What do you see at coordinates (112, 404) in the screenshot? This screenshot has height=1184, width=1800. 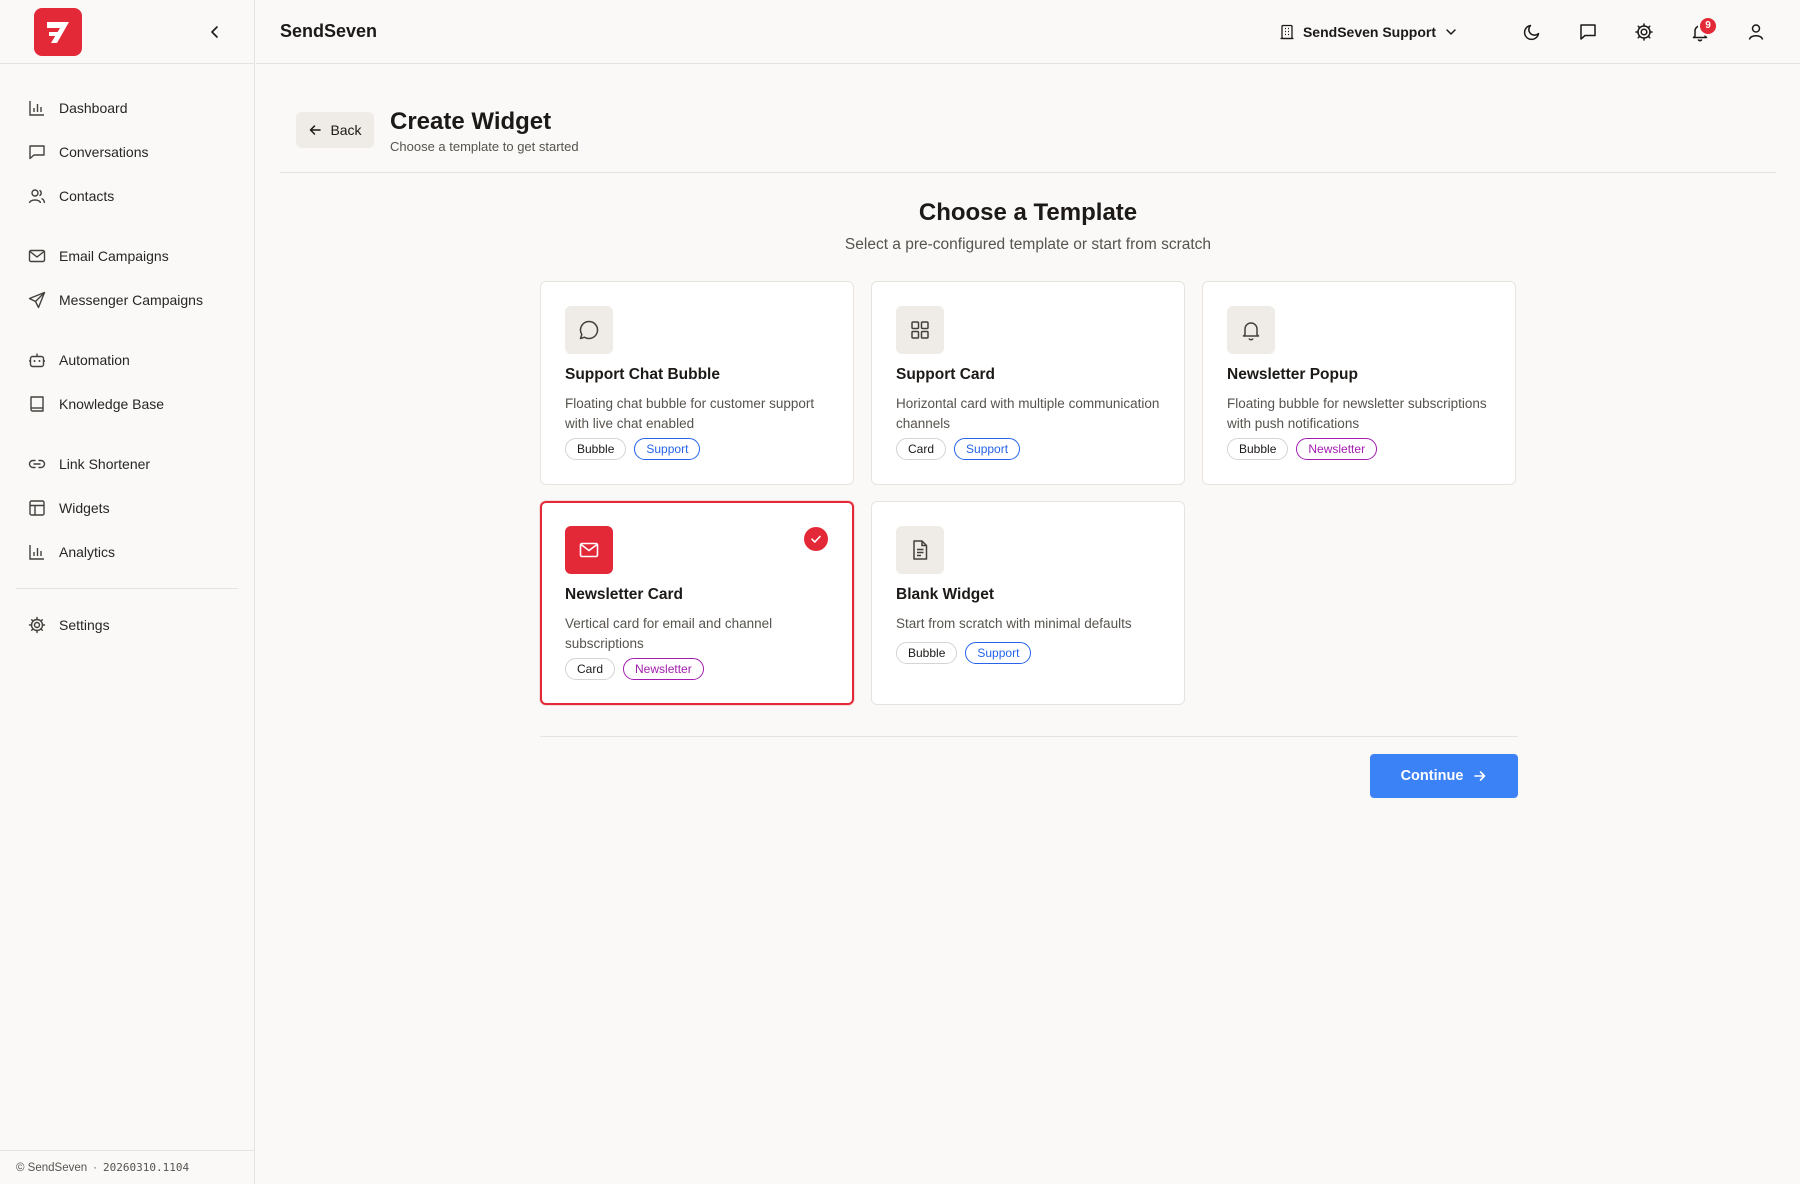 I see `sidebar-item-label: Knowledge Base` at bounding box center [112, 404].